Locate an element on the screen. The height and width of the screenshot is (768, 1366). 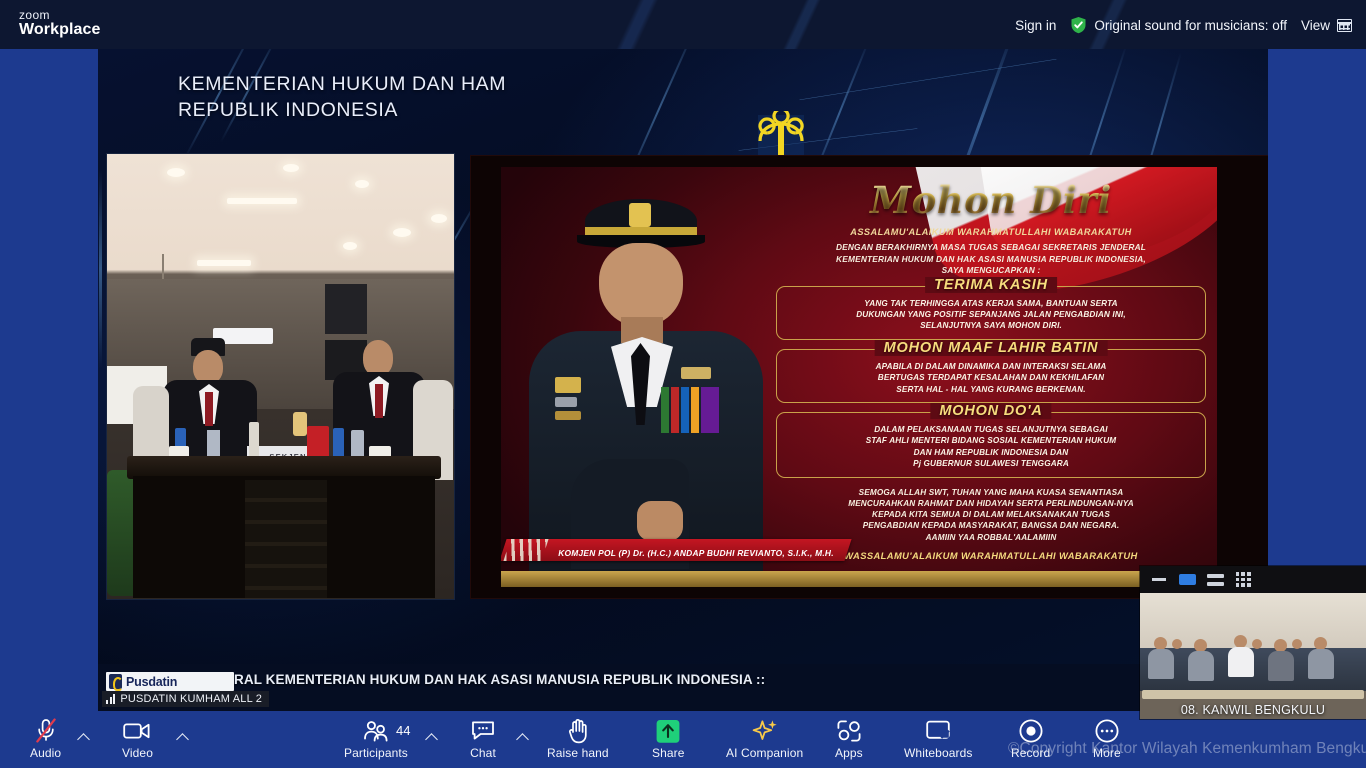
original-sound-label: Original sound for musicians: off is located at coordinates (1190, 25).